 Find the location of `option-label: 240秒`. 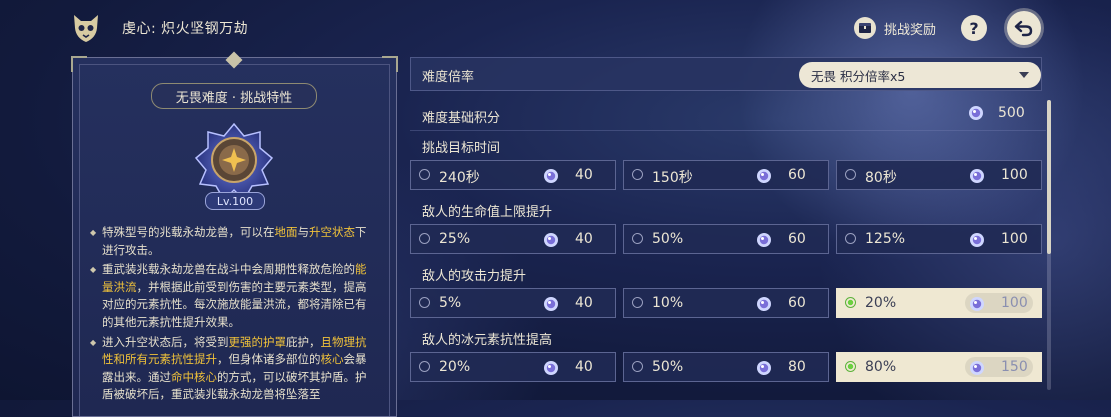

option-label: 240秒 is located at coordinates (459, 178).